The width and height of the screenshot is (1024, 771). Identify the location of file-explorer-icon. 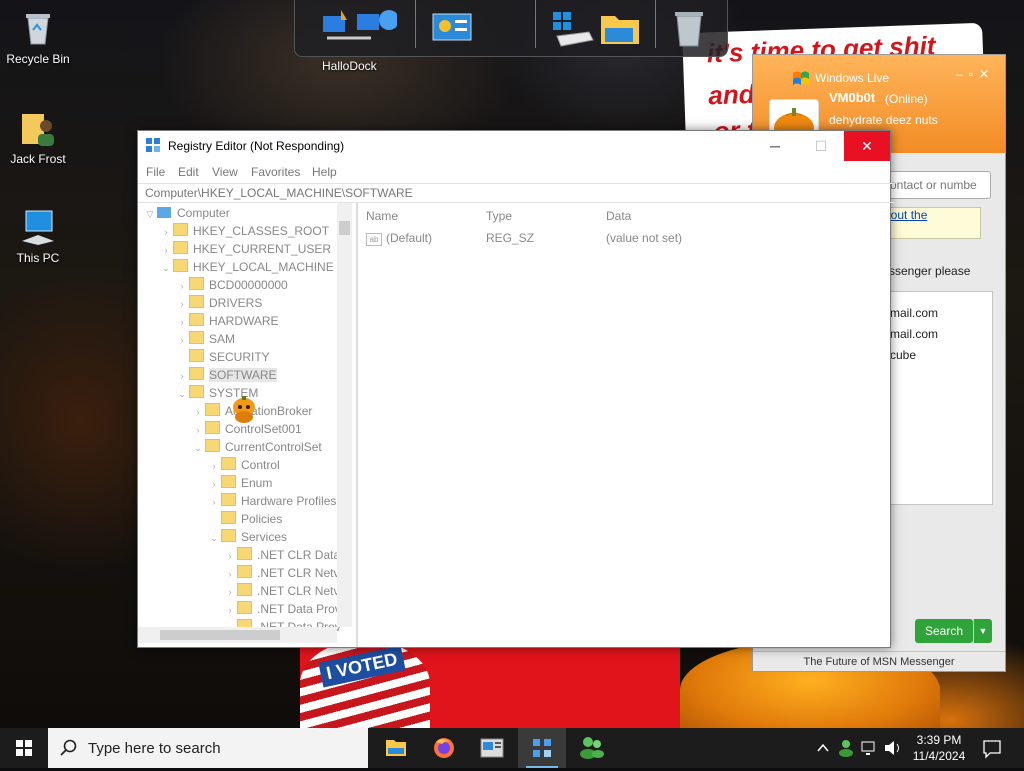
(621, 28).